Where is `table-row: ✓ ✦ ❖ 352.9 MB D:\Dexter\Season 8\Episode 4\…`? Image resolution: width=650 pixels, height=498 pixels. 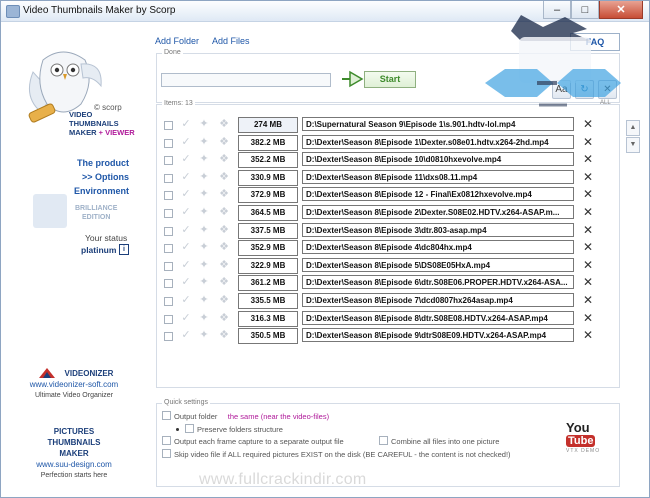
table-row: ✓ ✦ ❖ 352.9 MB D:\Dexter\Season 8\Episode 4\… is located at coordinates (378, 248).